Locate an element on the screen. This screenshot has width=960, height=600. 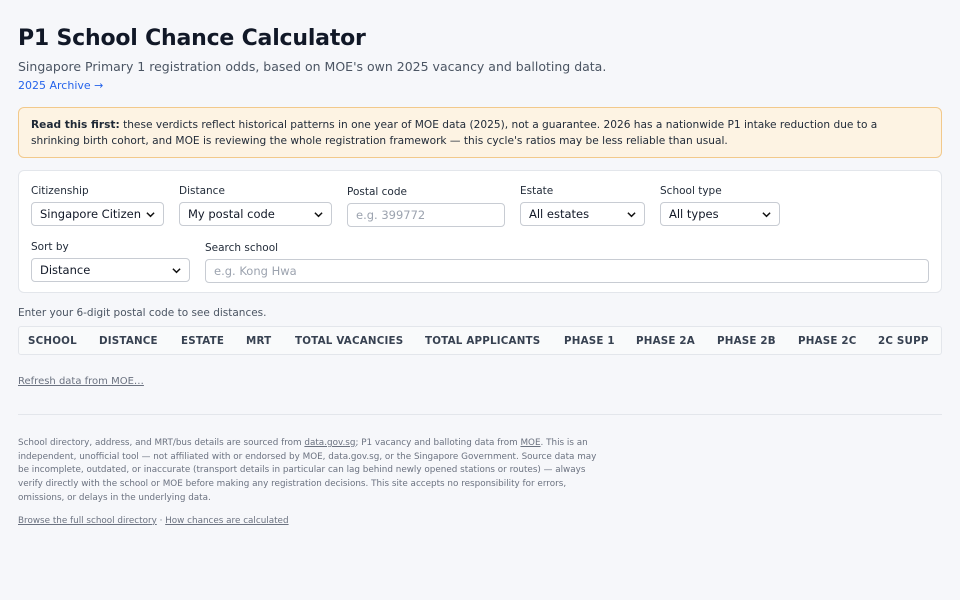
footer-divider is located at coordinates (480, 414).